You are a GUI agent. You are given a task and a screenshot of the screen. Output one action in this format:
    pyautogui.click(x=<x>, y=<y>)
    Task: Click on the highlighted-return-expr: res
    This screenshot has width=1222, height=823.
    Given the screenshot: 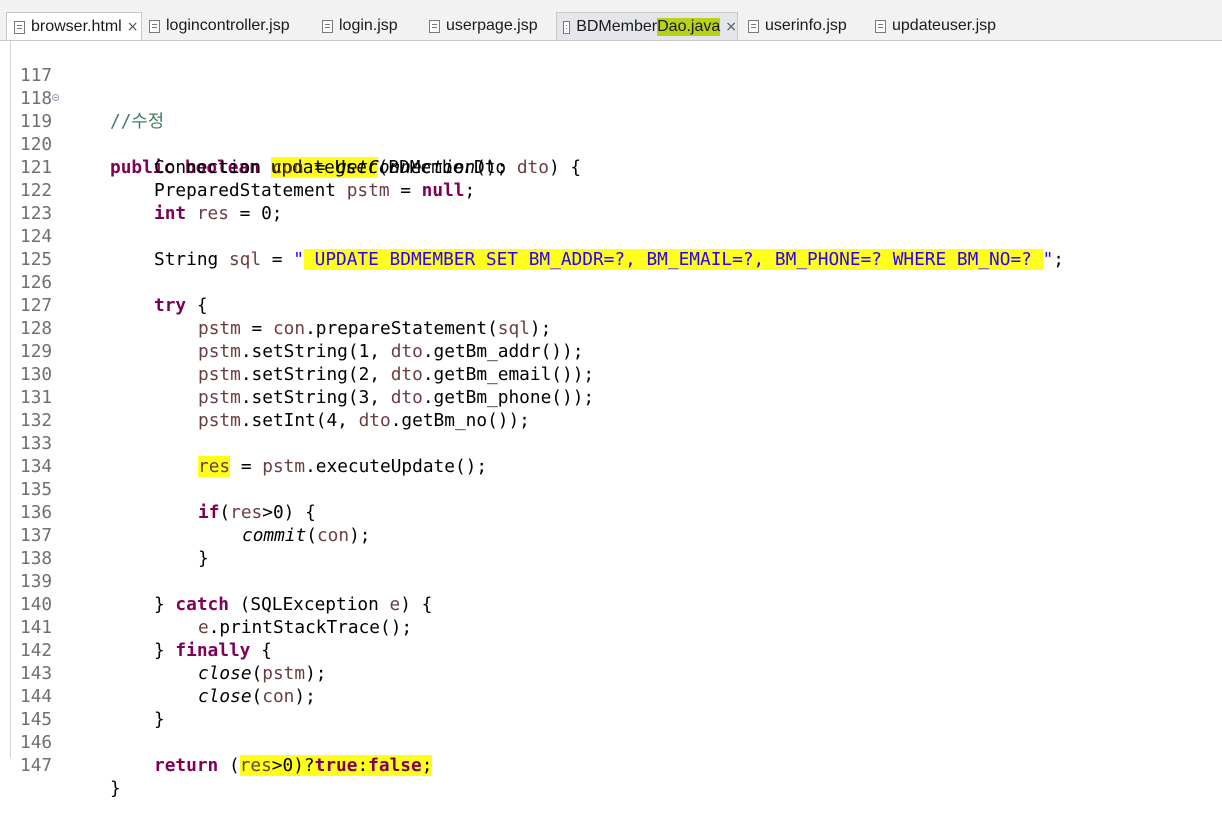 What is the action you would take?
    pyautogui.click(x=255, y=765)
    